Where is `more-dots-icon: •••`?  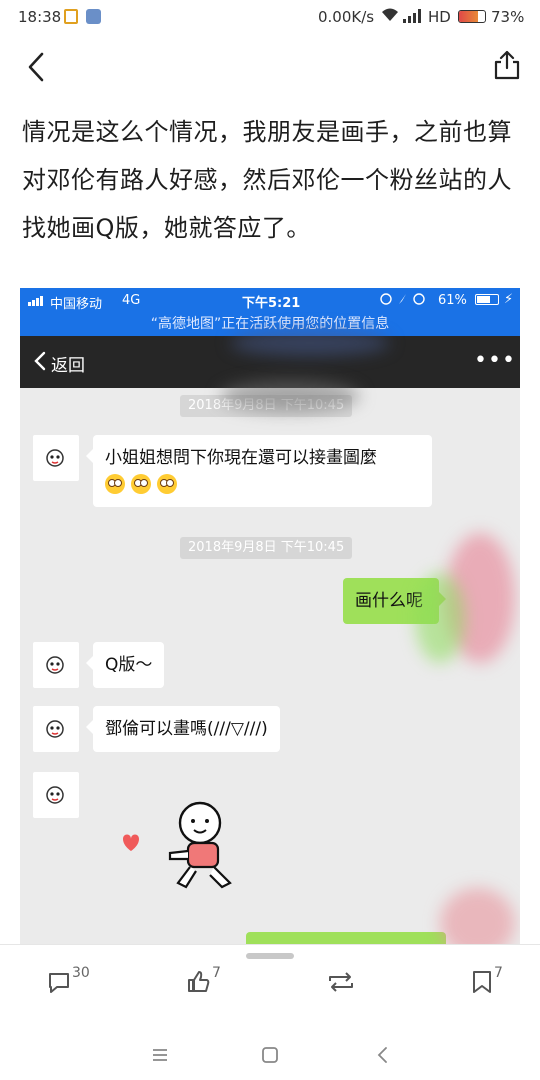
more-dots-icon: ••• is located at coordinates (495, 360).